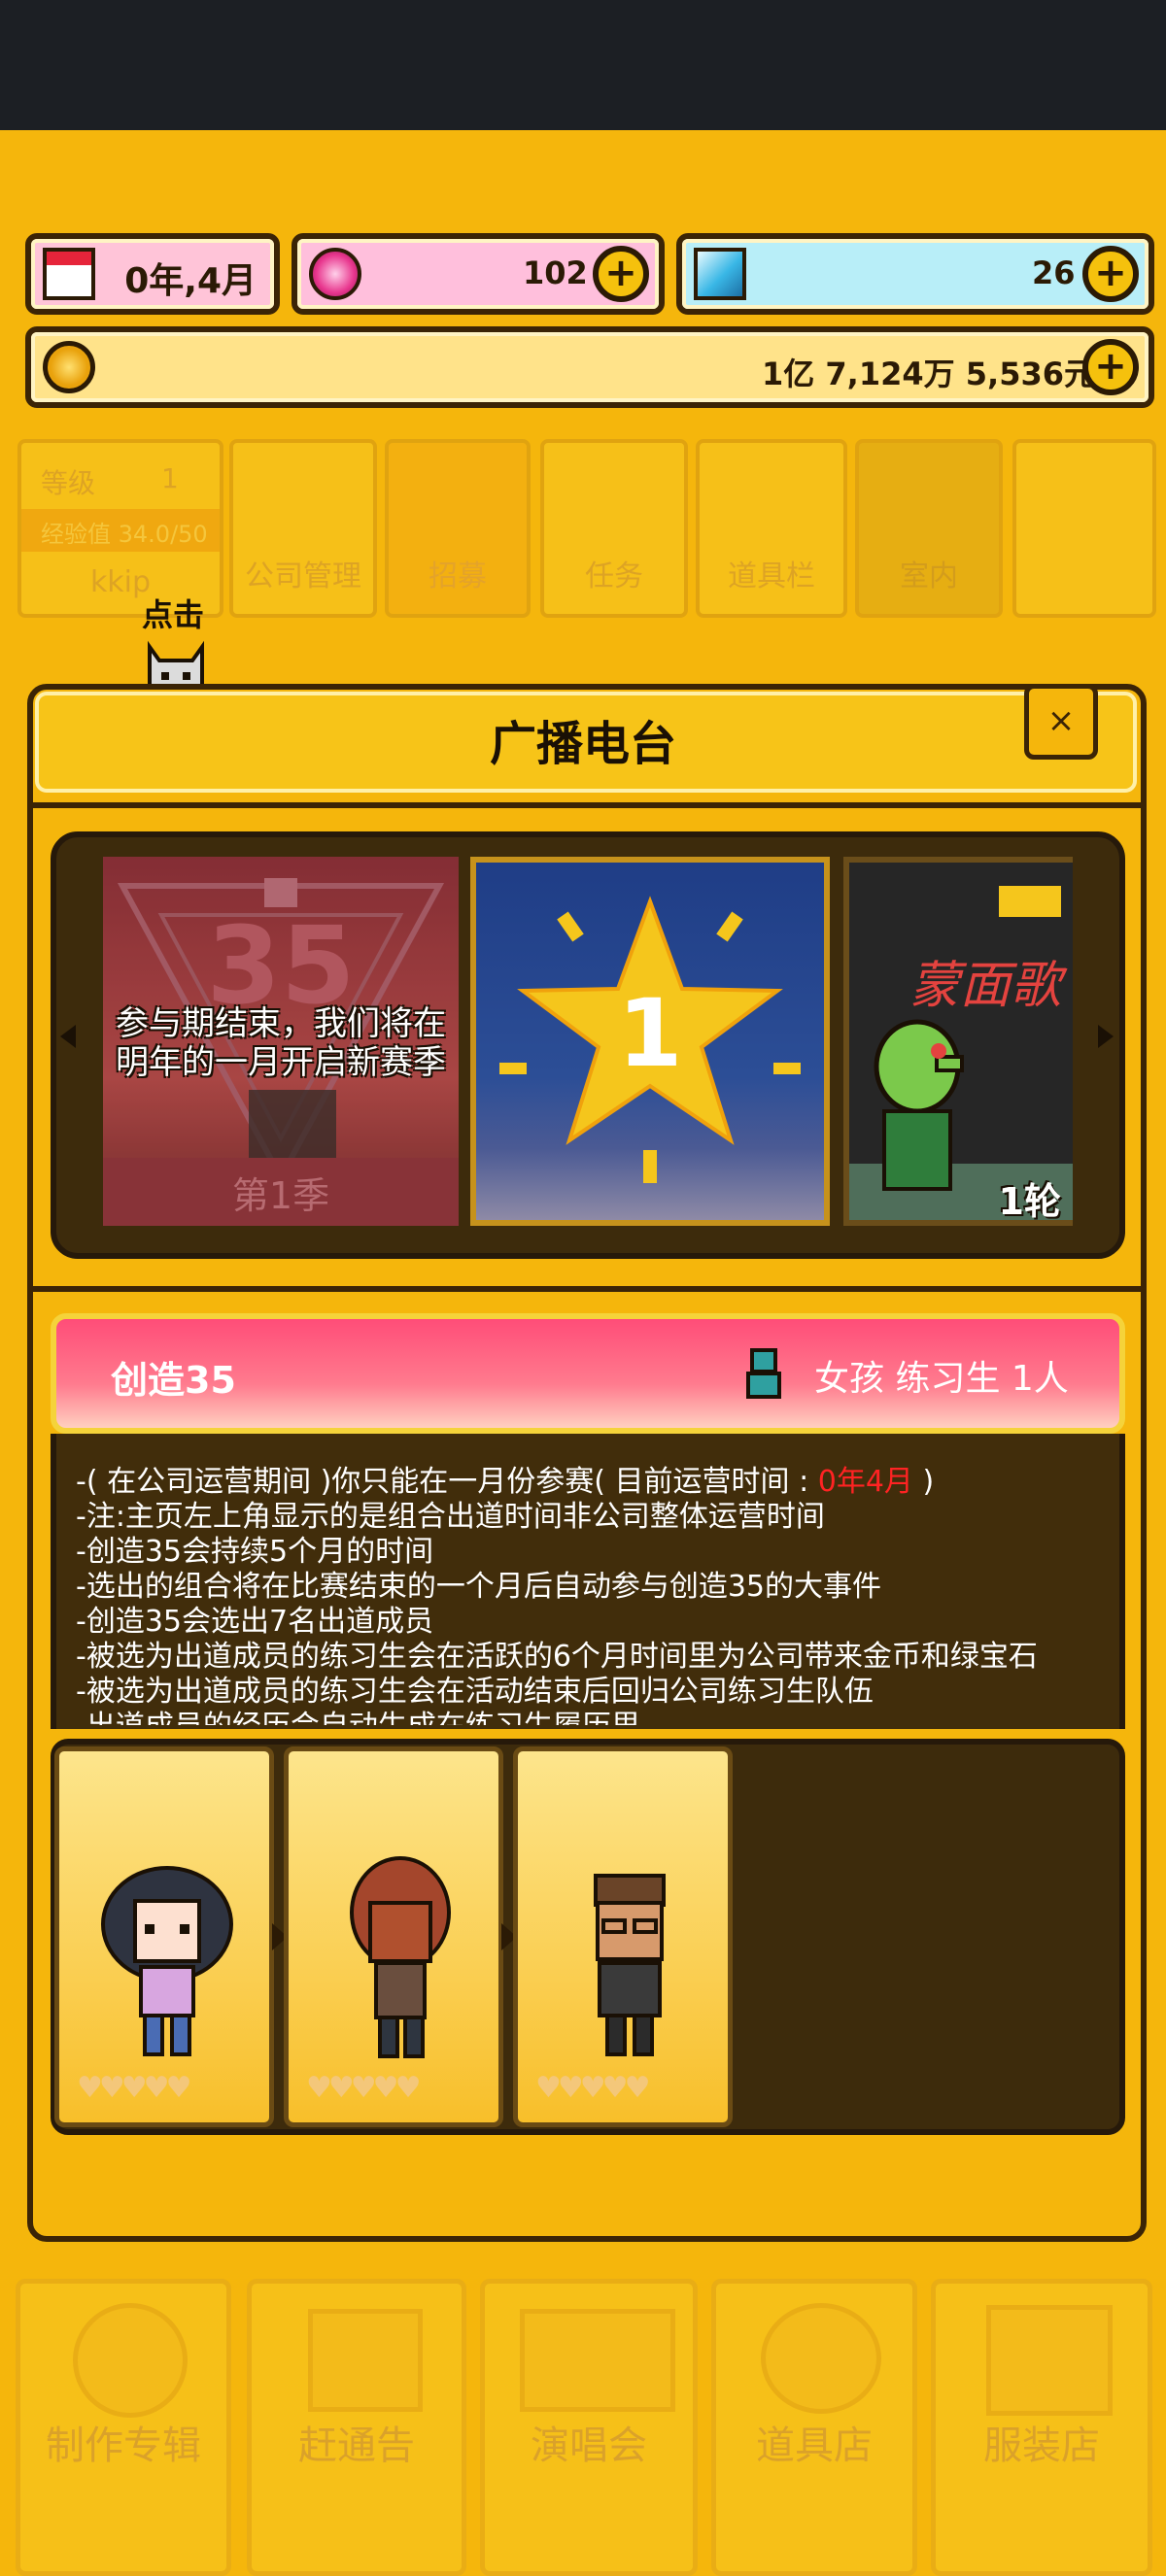 The image size is (1166, 2576). Describe the element at coordinates (458, 576) in the screenshot. I see `tab-label: 招募` at that location.